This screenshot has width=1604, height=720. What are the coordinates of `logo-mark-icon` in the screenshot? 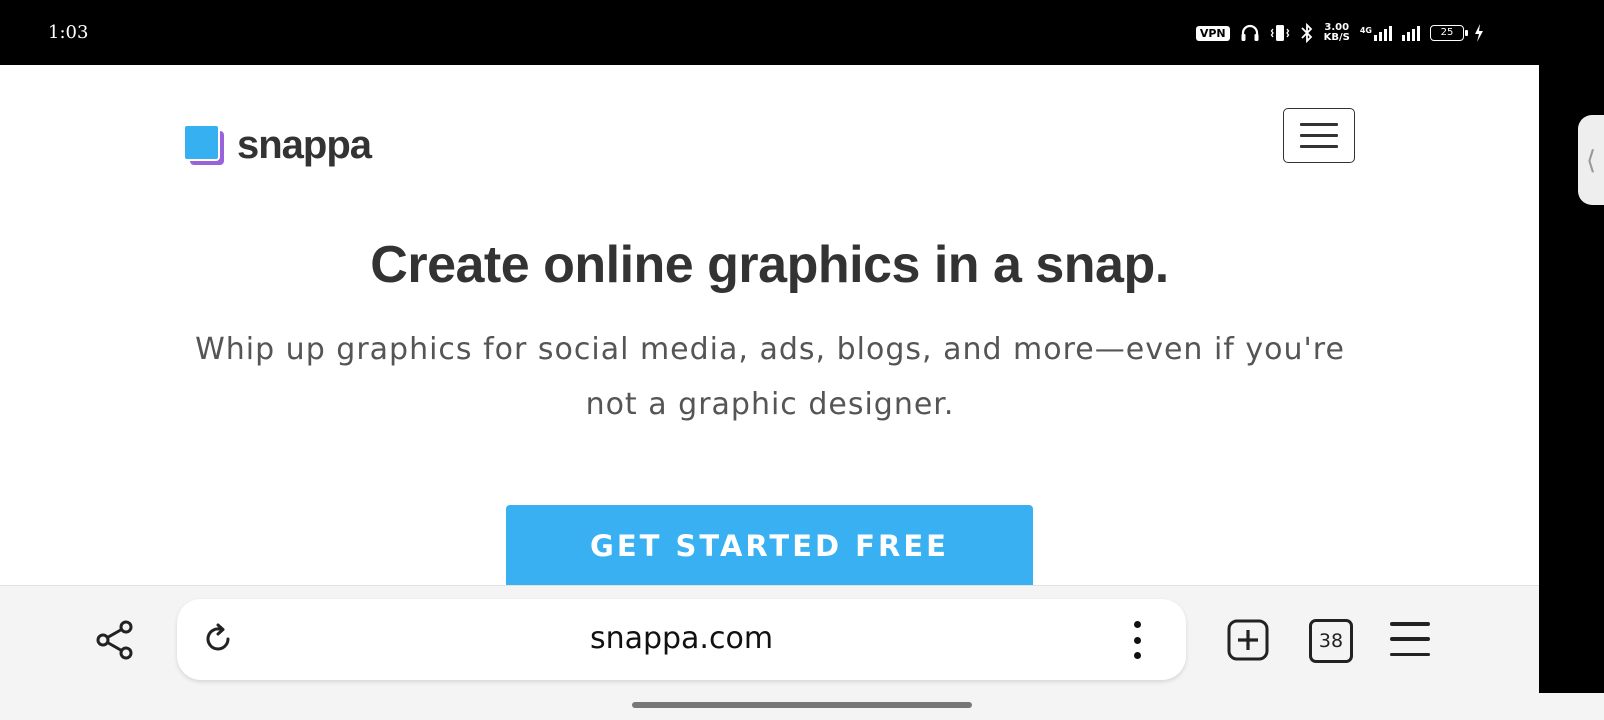 It's located at (204, 144).